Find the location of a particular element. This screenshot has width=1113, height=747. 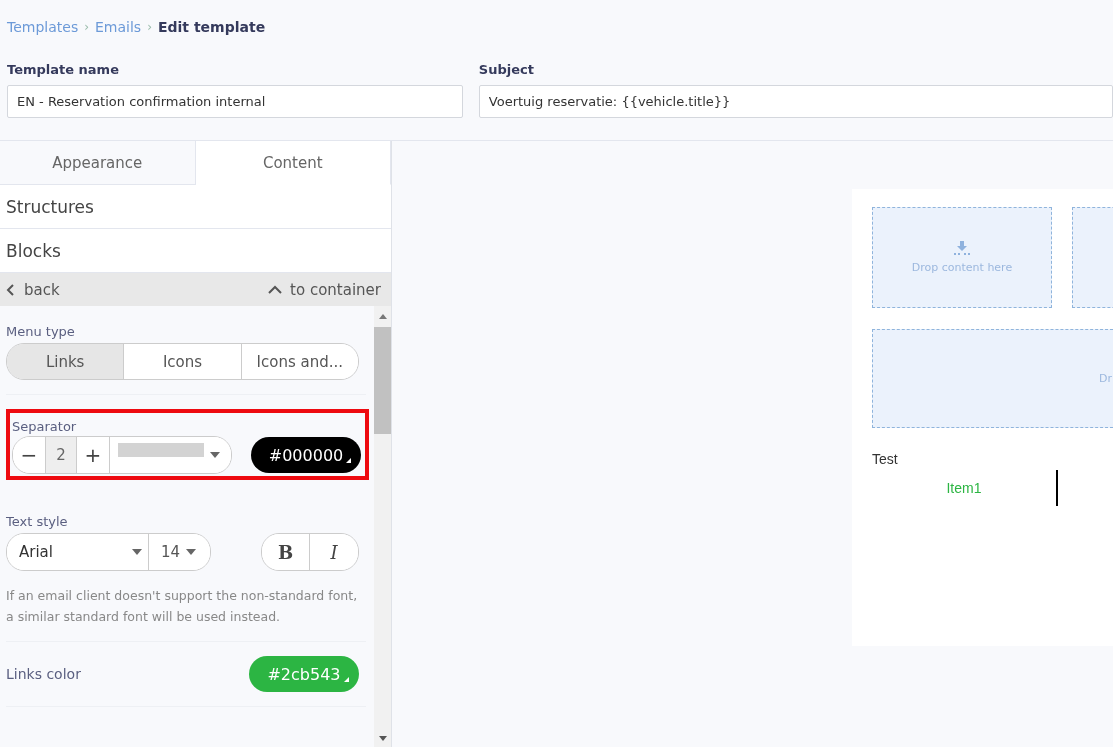

bold-button: B is located at coordinates (286, 552).